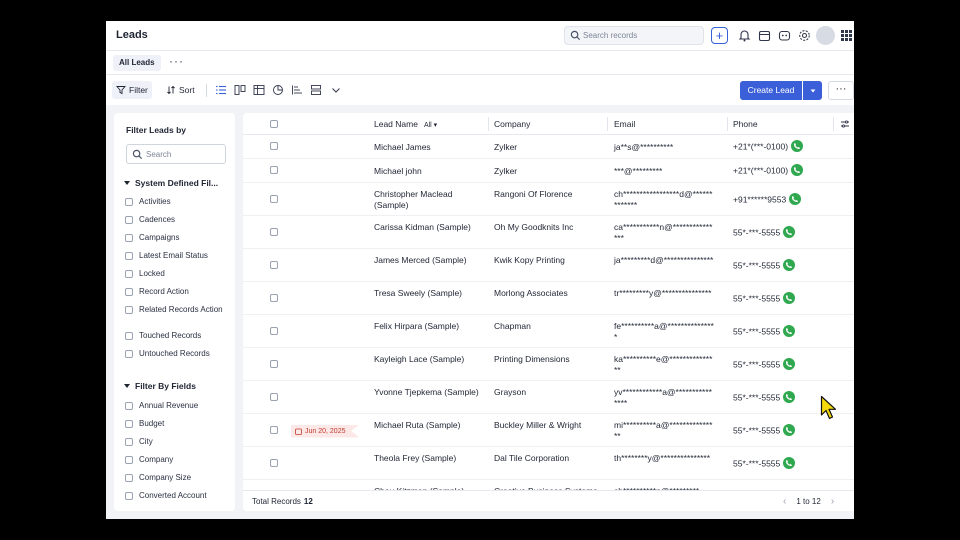 This screenshot has height=540, width=960. I want to click on sidebar-search-input: Search, so click(176, 154).